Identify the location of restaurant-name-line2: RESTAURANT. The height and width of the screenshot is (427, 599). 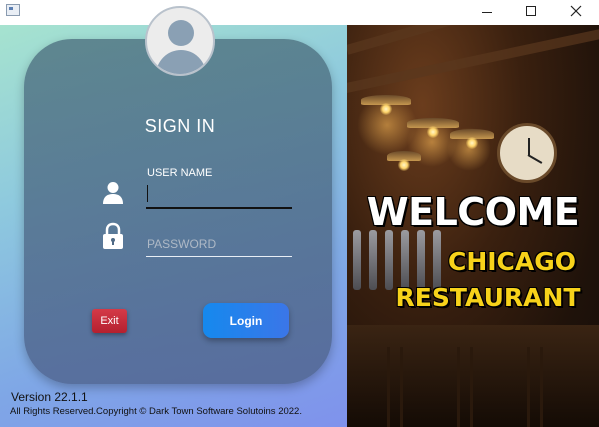
(488, 297).